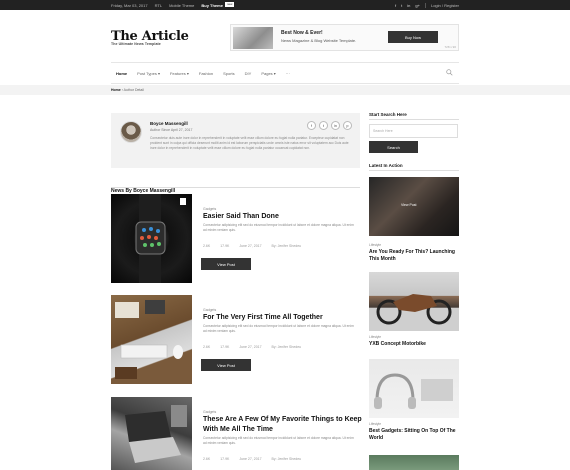 The height and width of the screenshot is (470, 570). What do you see at coordinates (417, 5) in the screenshot?
I see `google-plus-icon: g+` at bounding box center [417, 5].